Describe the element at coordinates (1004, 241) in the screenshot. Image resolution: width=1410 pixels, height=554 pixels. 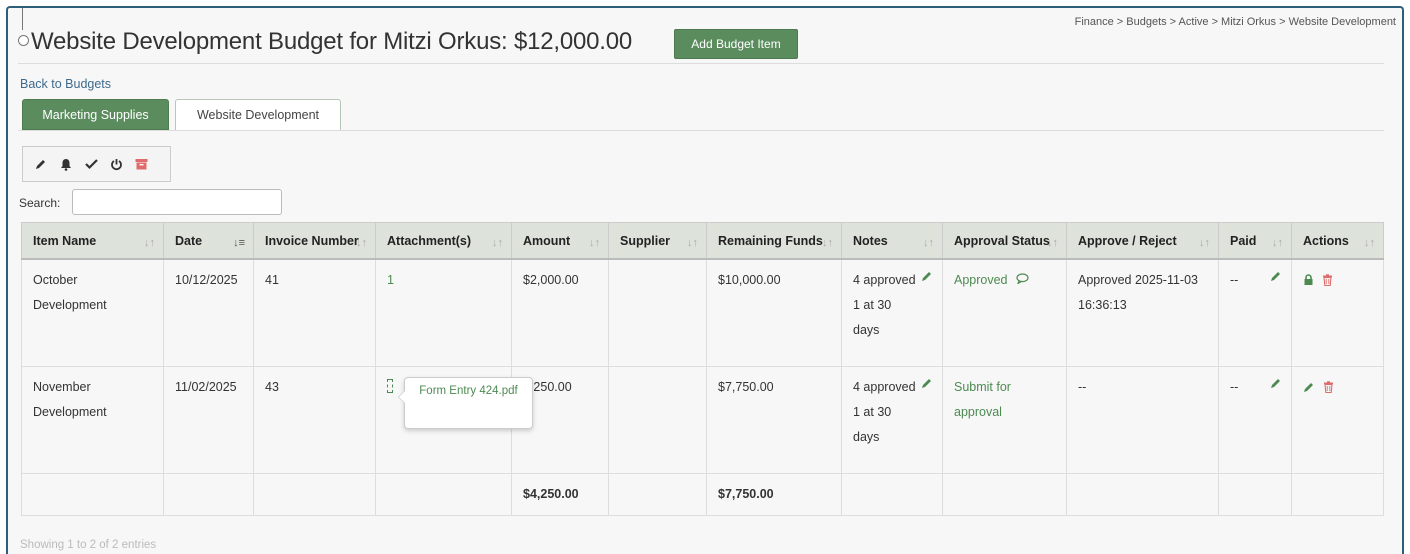
I see `column-header-approval-status: Approval Status ↓↑` at that location.